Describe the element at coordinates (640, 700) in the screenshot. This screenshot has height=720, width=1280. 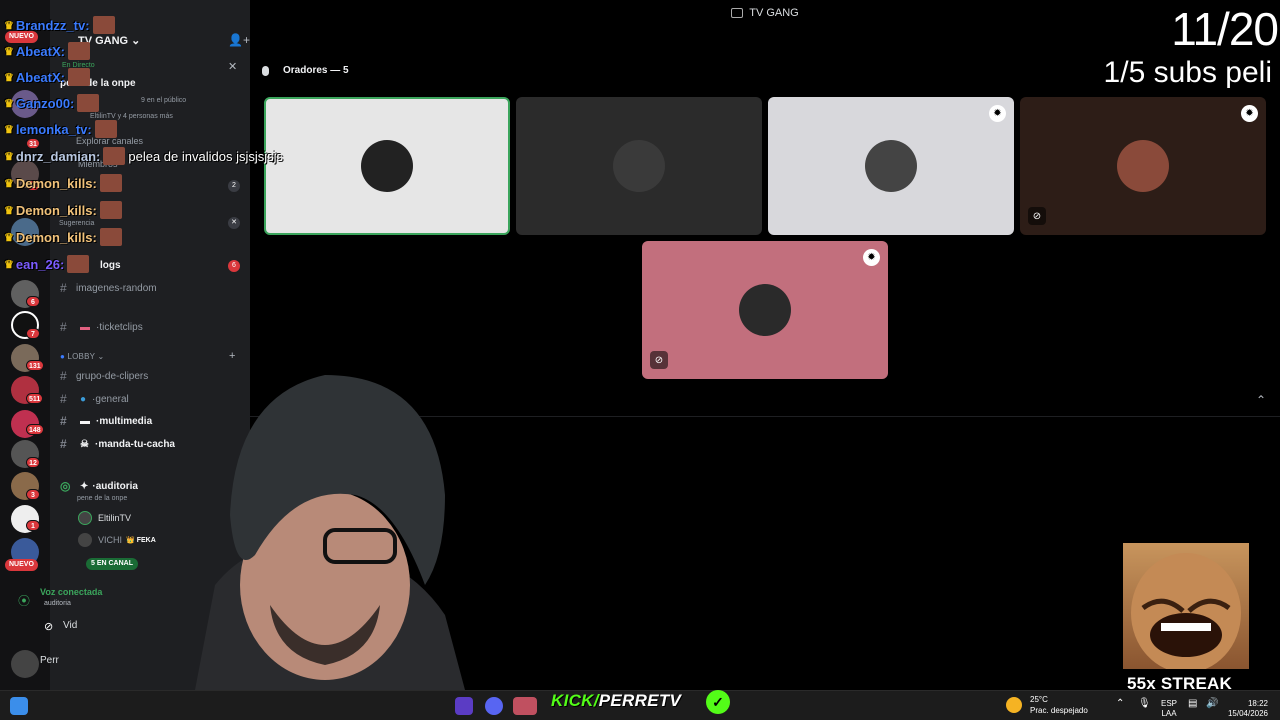
I see `kick-brand-white: PERRETV` at that location.